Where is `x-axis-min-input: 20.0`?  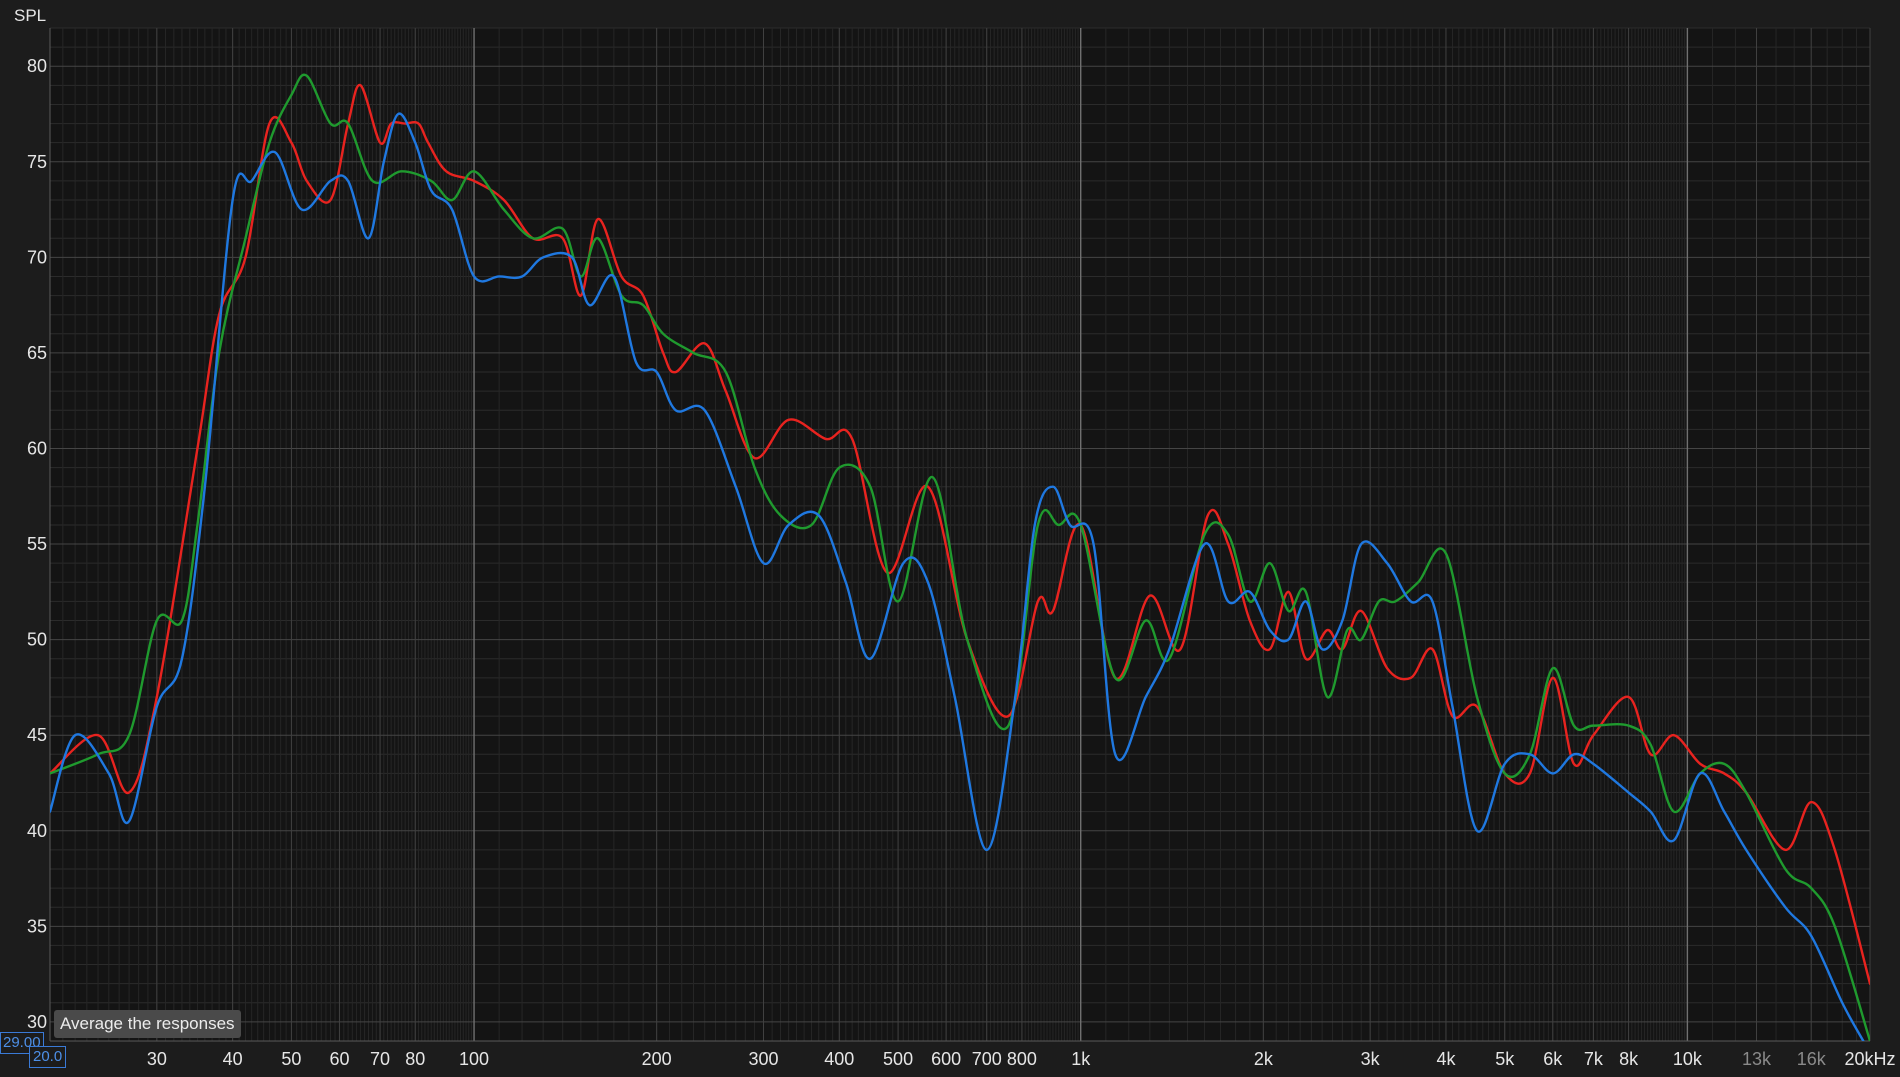 x-axis-min-input: 20.0 is located at coordinates (48, 1057).